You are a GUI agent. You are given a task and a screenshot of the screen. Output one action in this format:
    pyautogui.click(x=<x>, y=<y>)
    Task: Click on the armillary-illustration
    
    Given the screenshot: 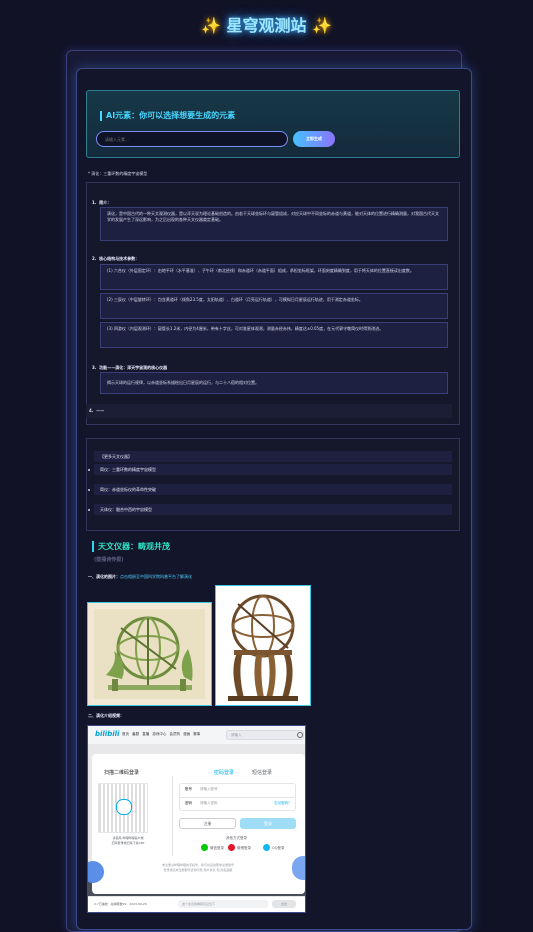 What is the action you would take?
    pyautogui.click(x=149, y=654)
    